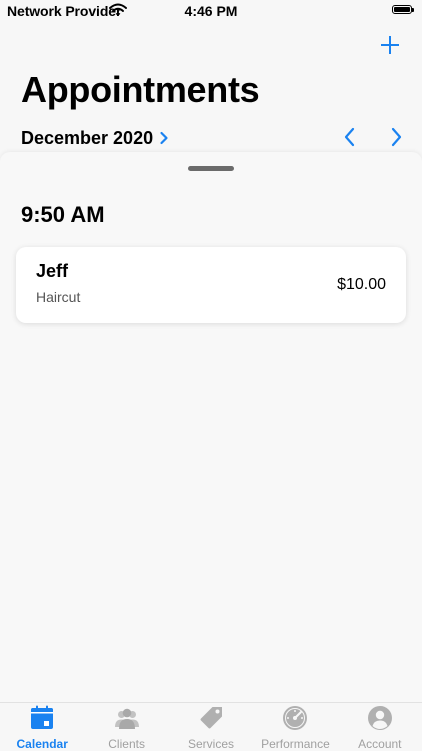 This screenshot has height=751, width=422. I want to click on battery-icon, so click(402, 9).